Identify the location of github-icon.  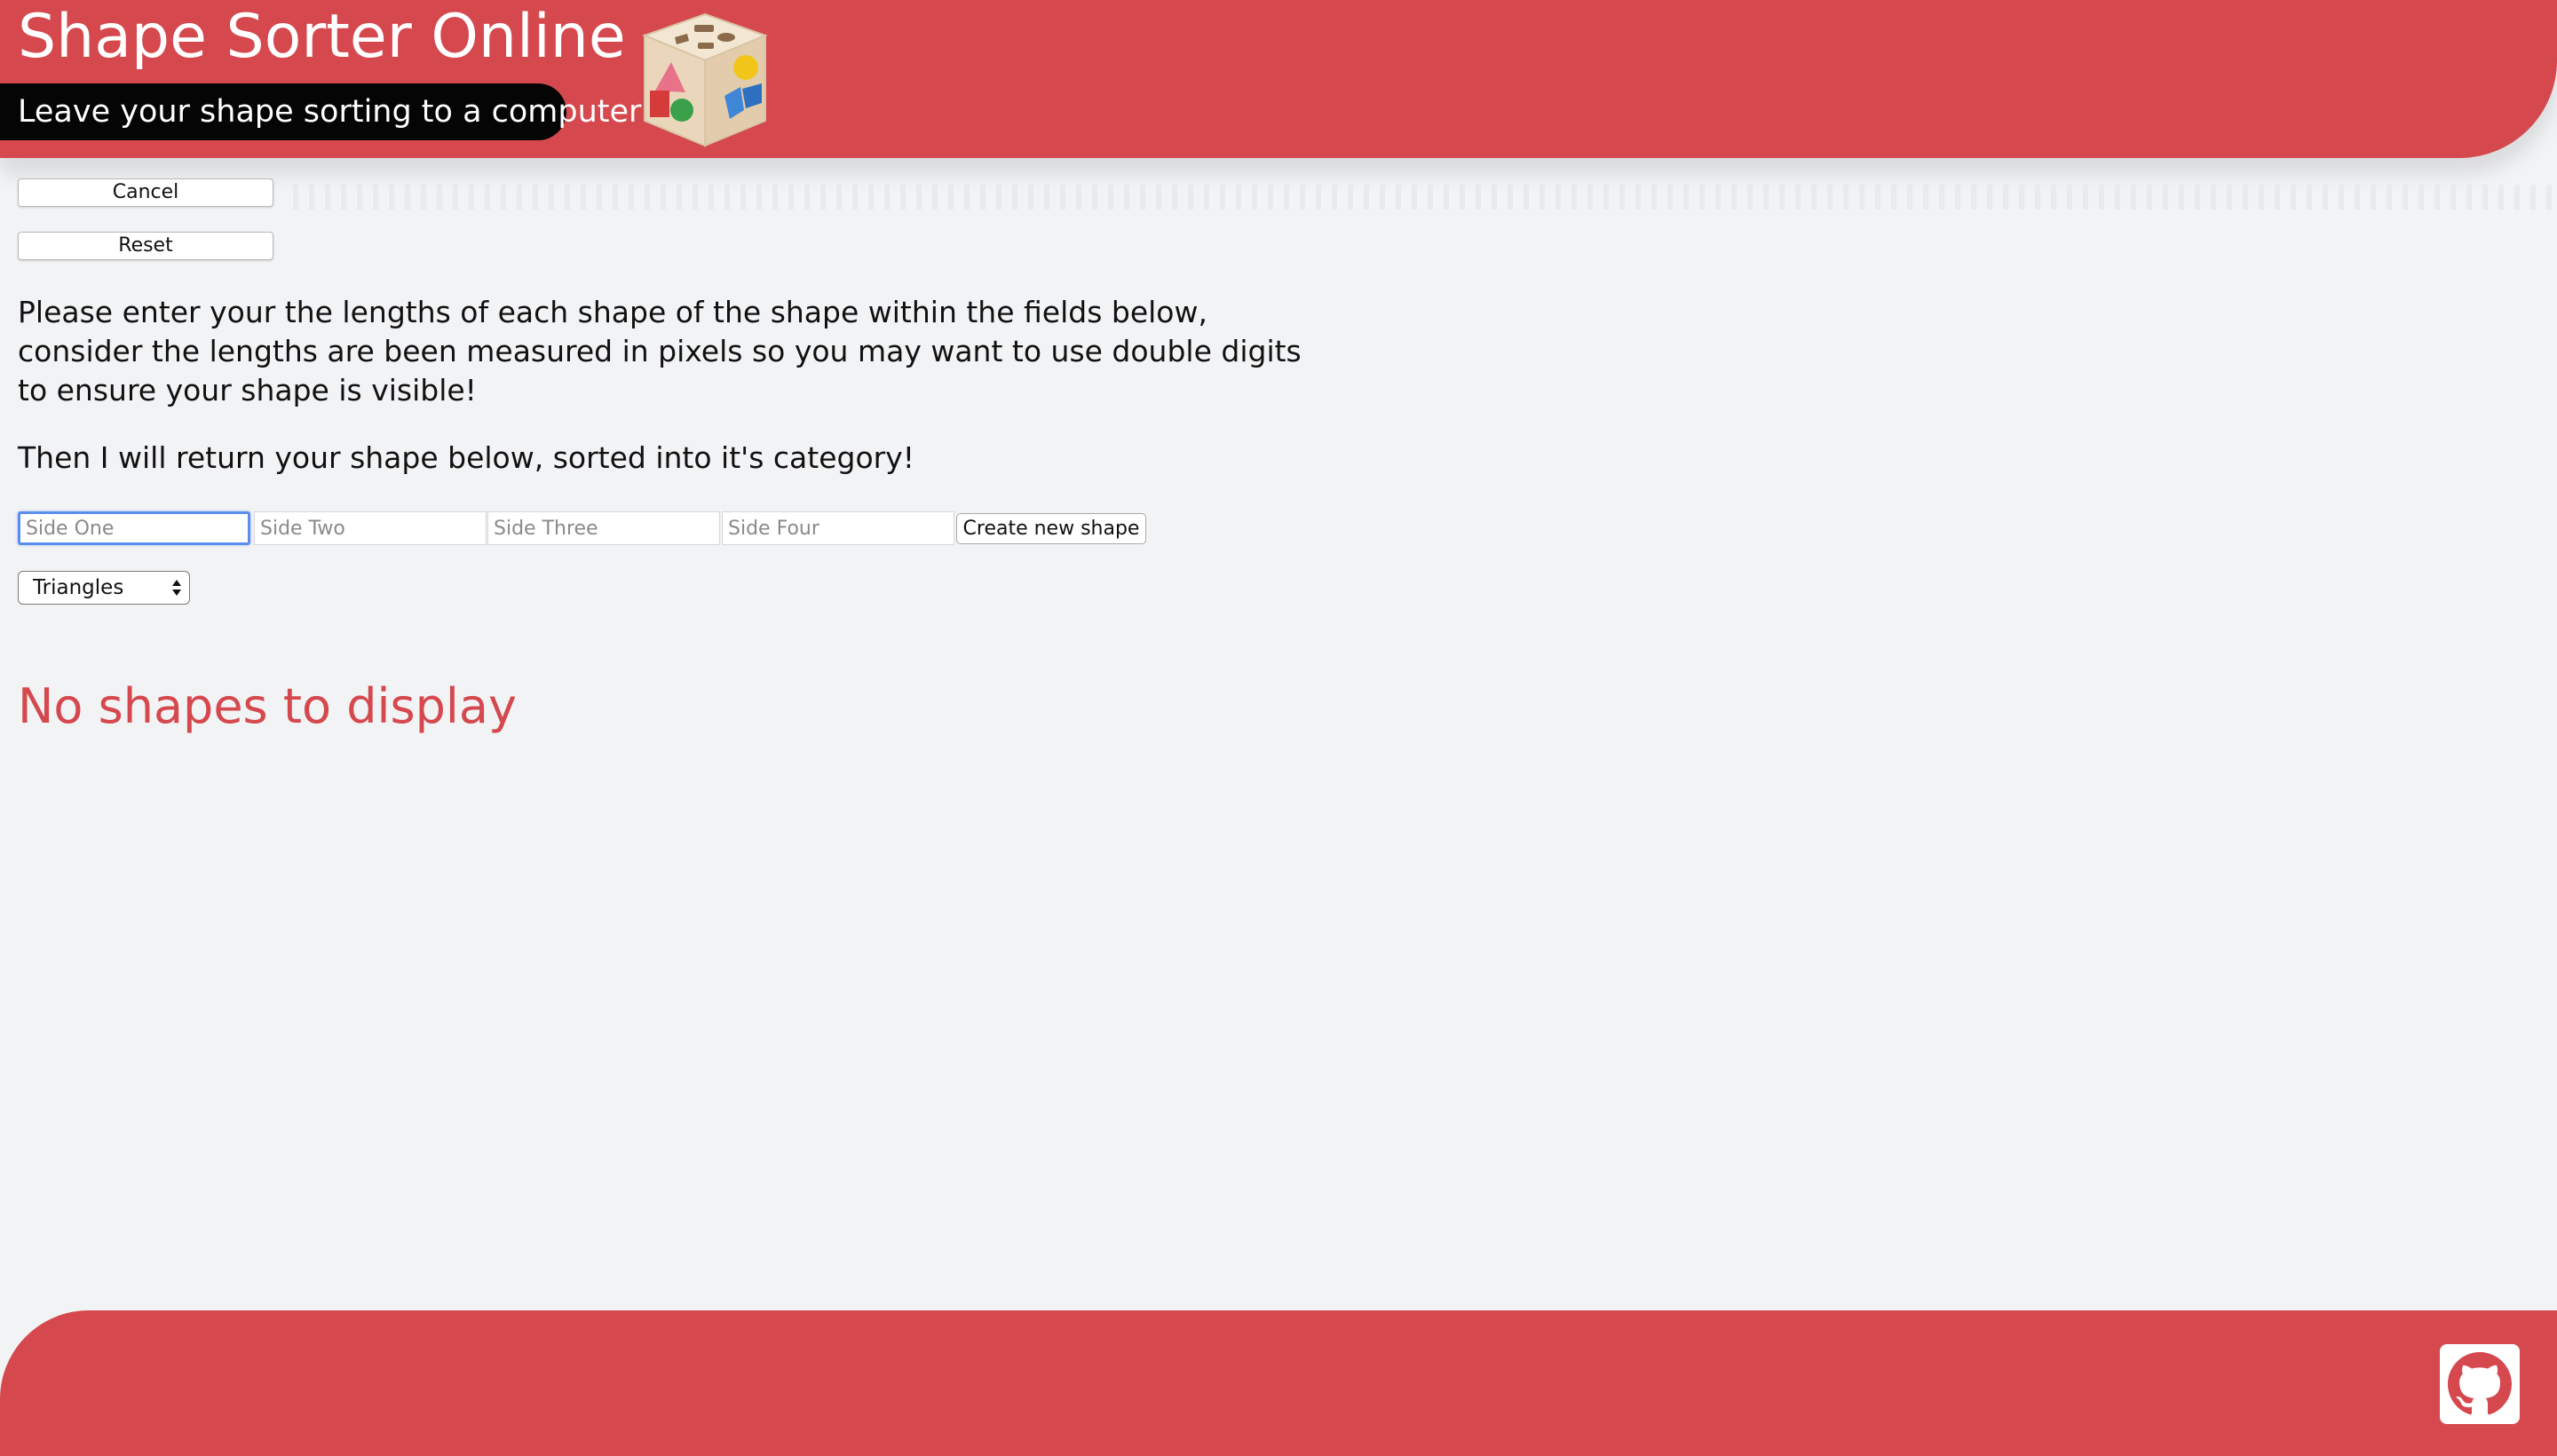
(2480, 1383).